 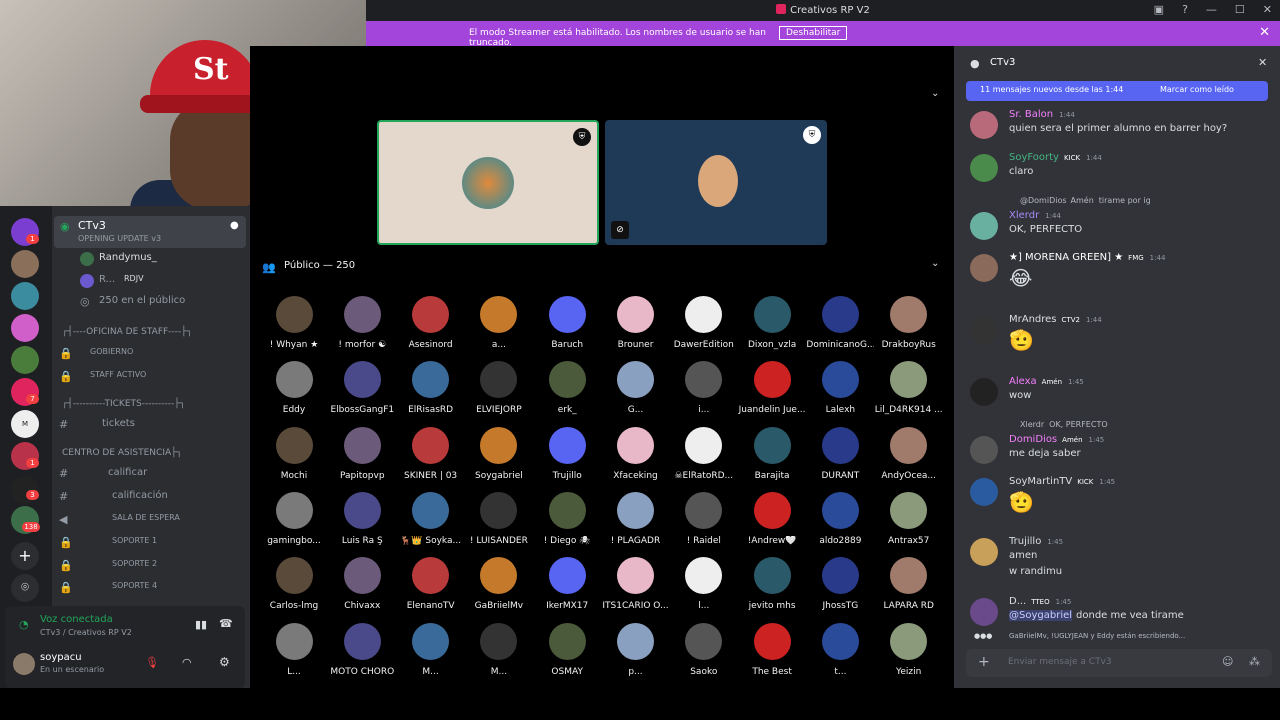 I want to click on add-attachment-icon: +, so click(x=984, y=662).